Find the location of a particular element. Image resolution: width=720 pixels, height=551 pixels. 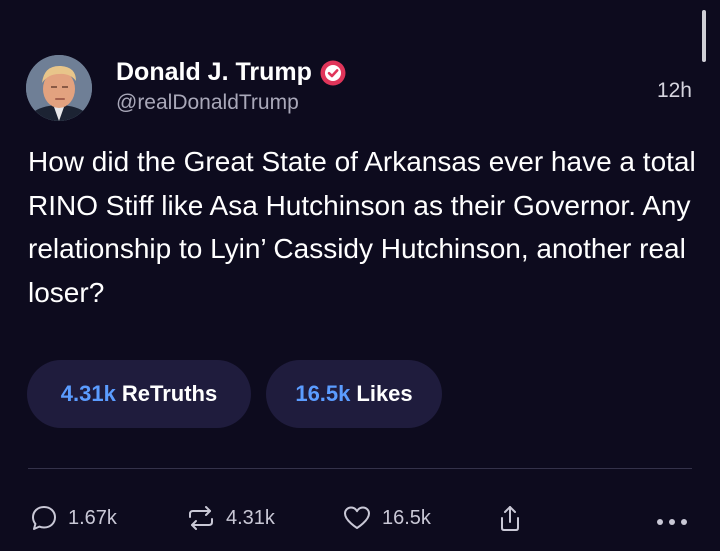

heart-icon is located at coordinates (357, 518).